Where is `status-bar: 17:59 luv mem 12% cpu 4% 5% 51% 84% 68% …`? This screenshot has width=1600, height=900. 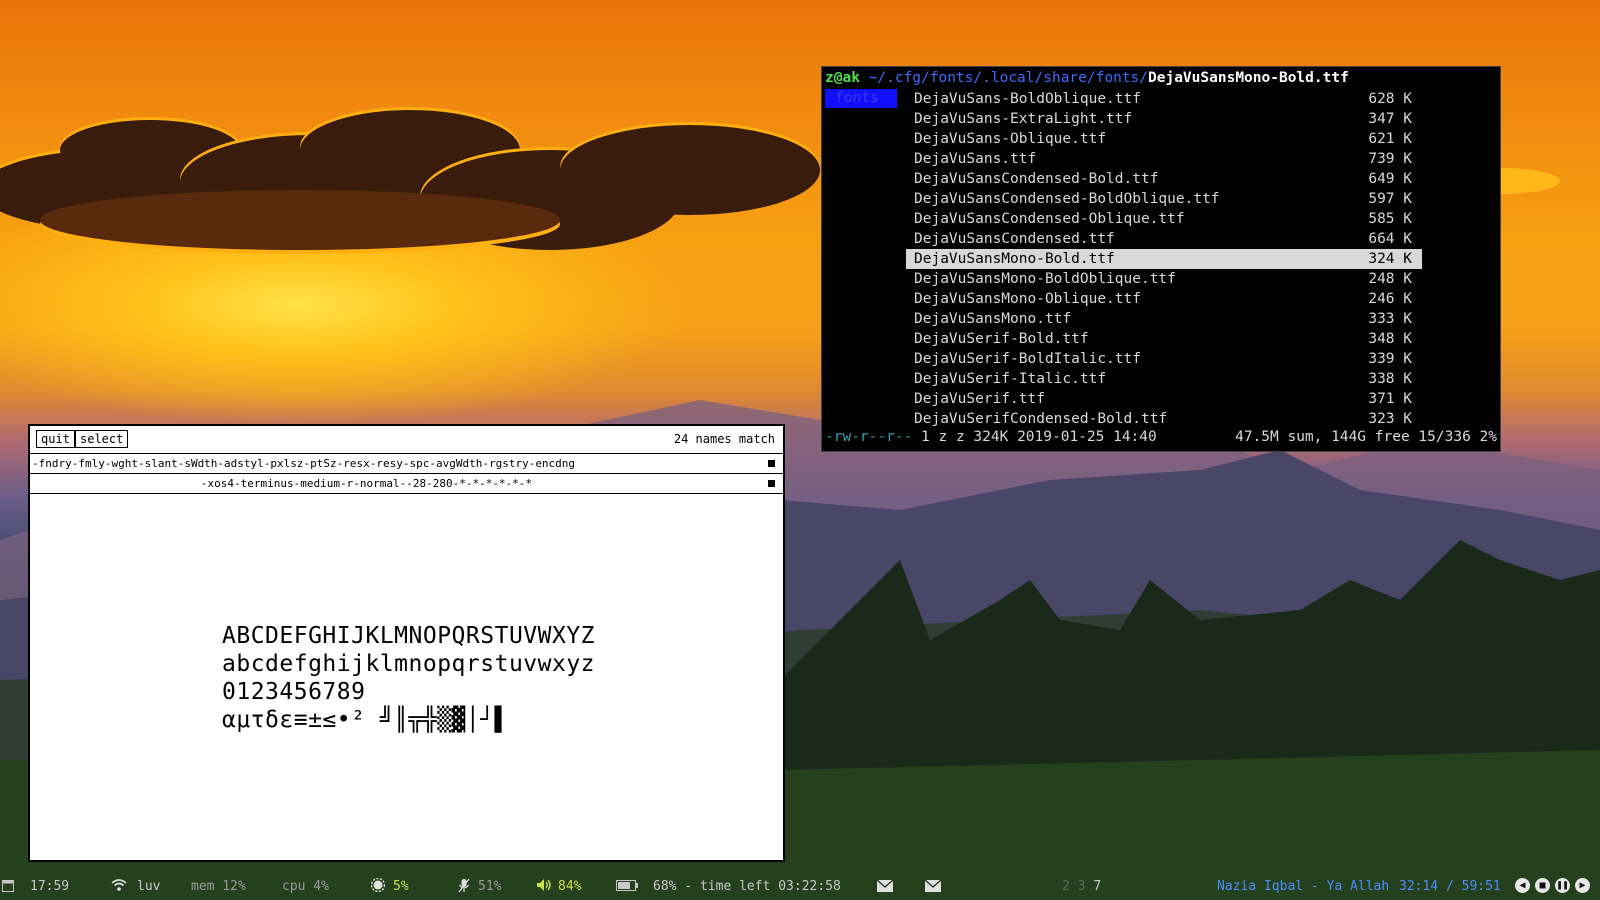
status-bar: 17:59 luv mem 12% cpu 4% 5% 51% 84% 68% … is located at coordinates (800, 887).